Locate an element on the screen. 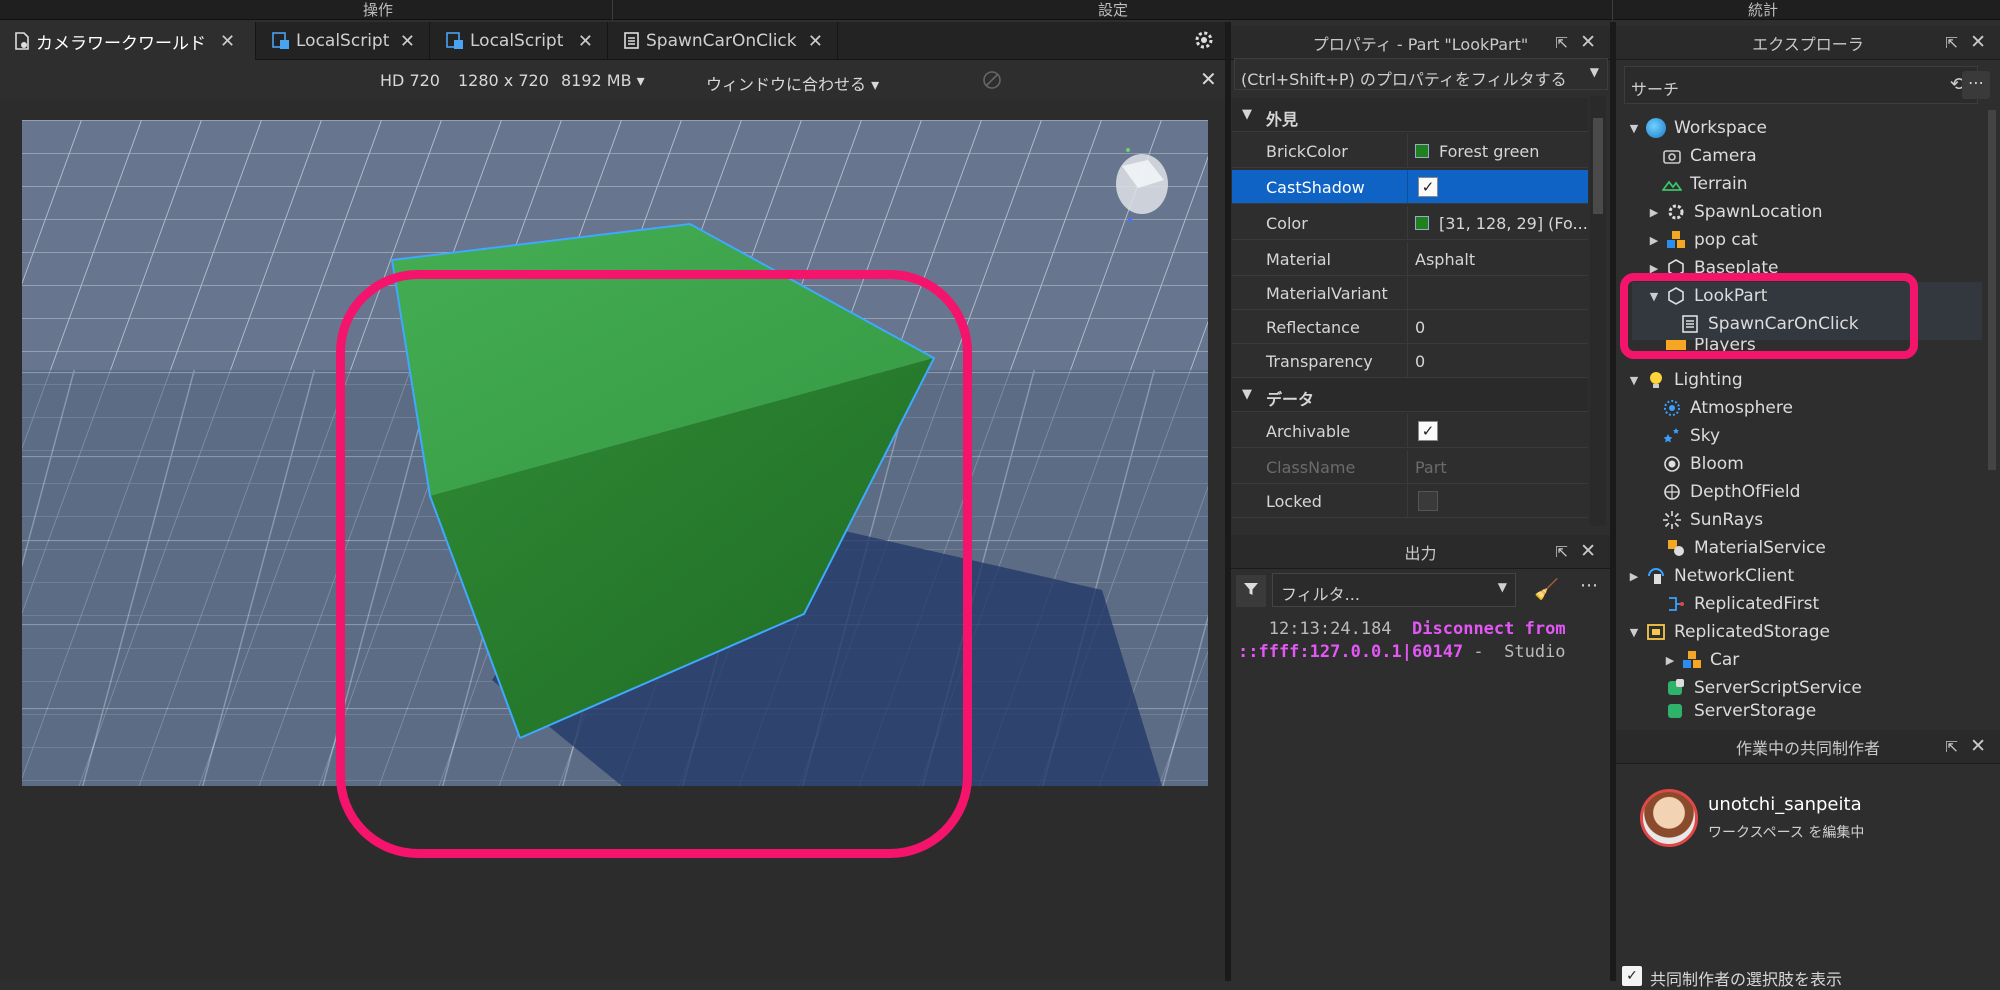 This screenshot has width=2000, height=990. tree-item-spawnlocation: ▶ SpawnLocation is located at coordinates (1734, 212).